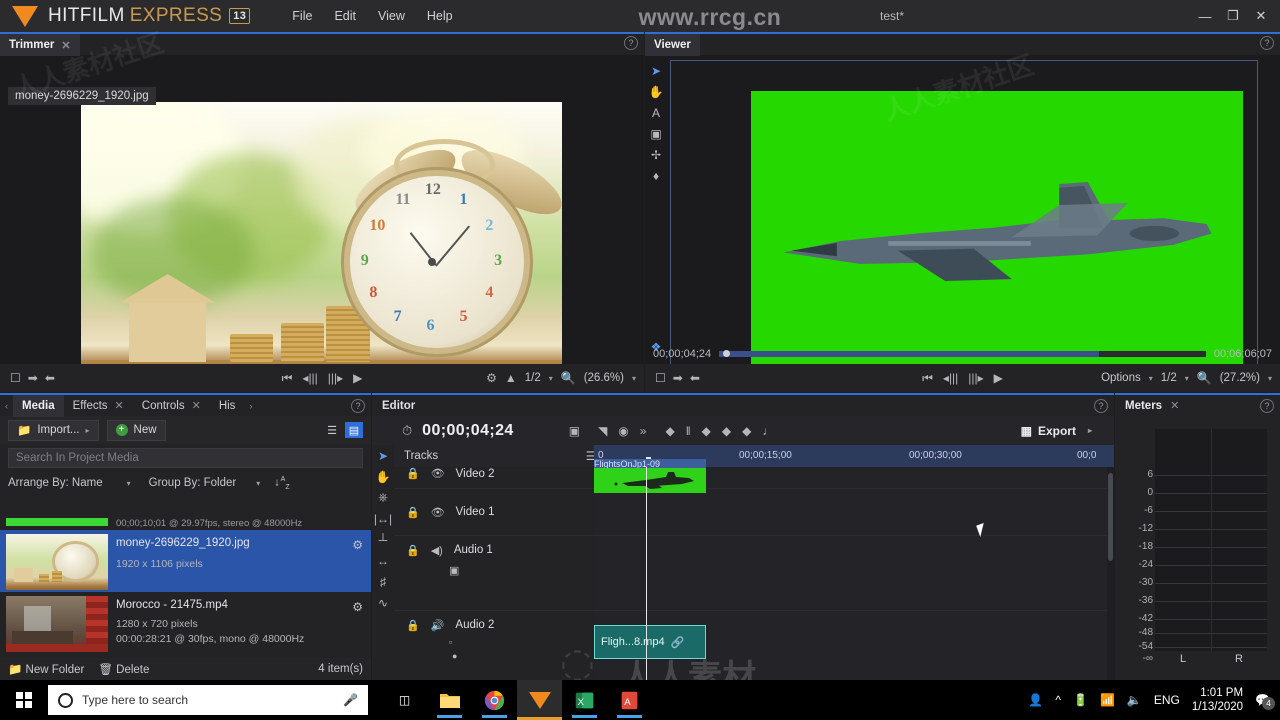 This screenshot has height=720, width=1280. Describe the element at coordinates (383, 581) in the screenshot. I see `track-select-icon: ♯` at that location.